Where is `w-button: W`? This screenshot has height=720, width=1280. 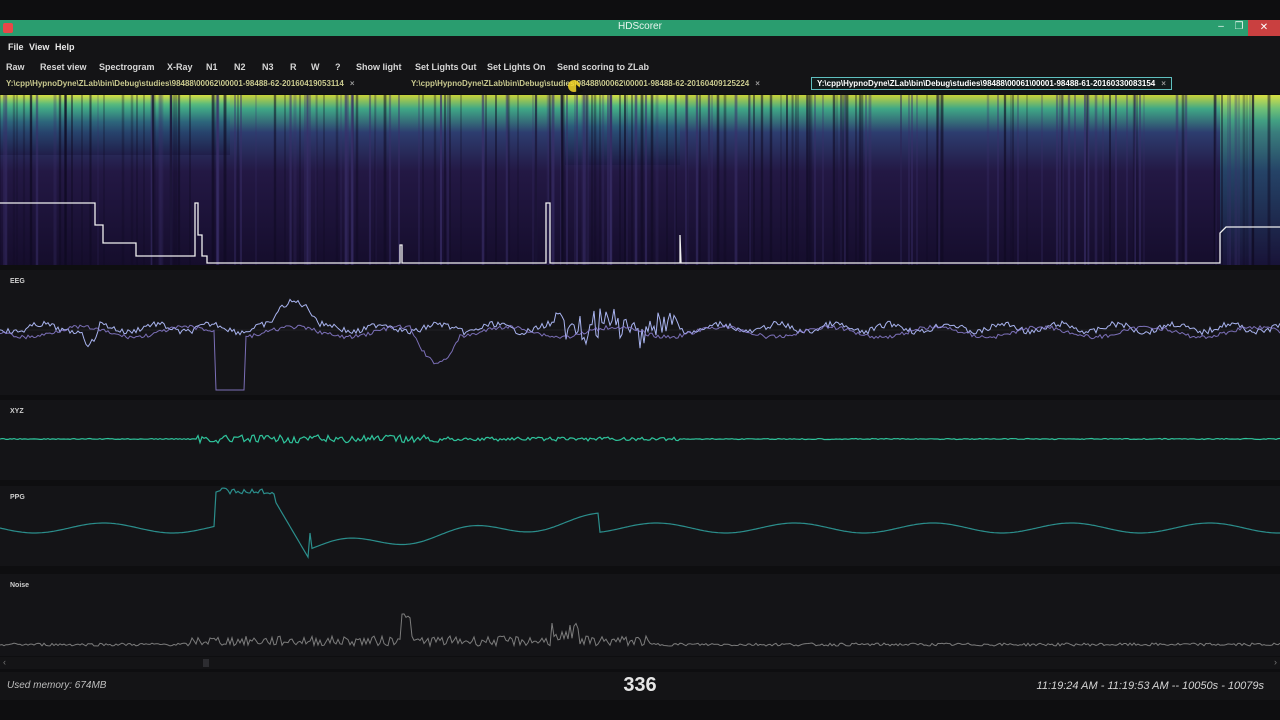 w-button: W is located at coordinates (315, 67).